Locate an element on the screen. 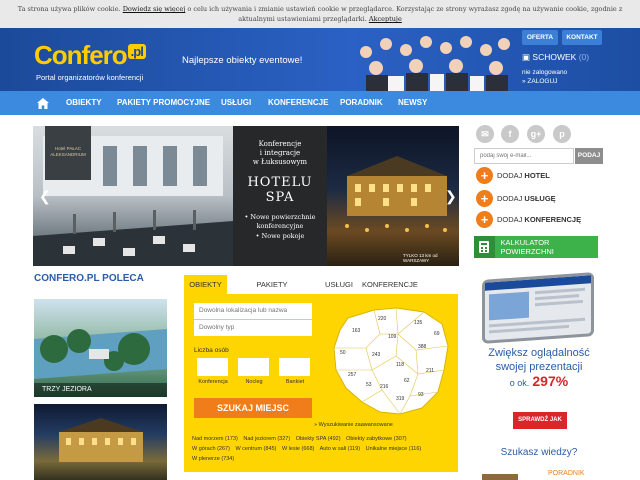  kontakt-button: KONTAKT is located at coordinates (582, 37).